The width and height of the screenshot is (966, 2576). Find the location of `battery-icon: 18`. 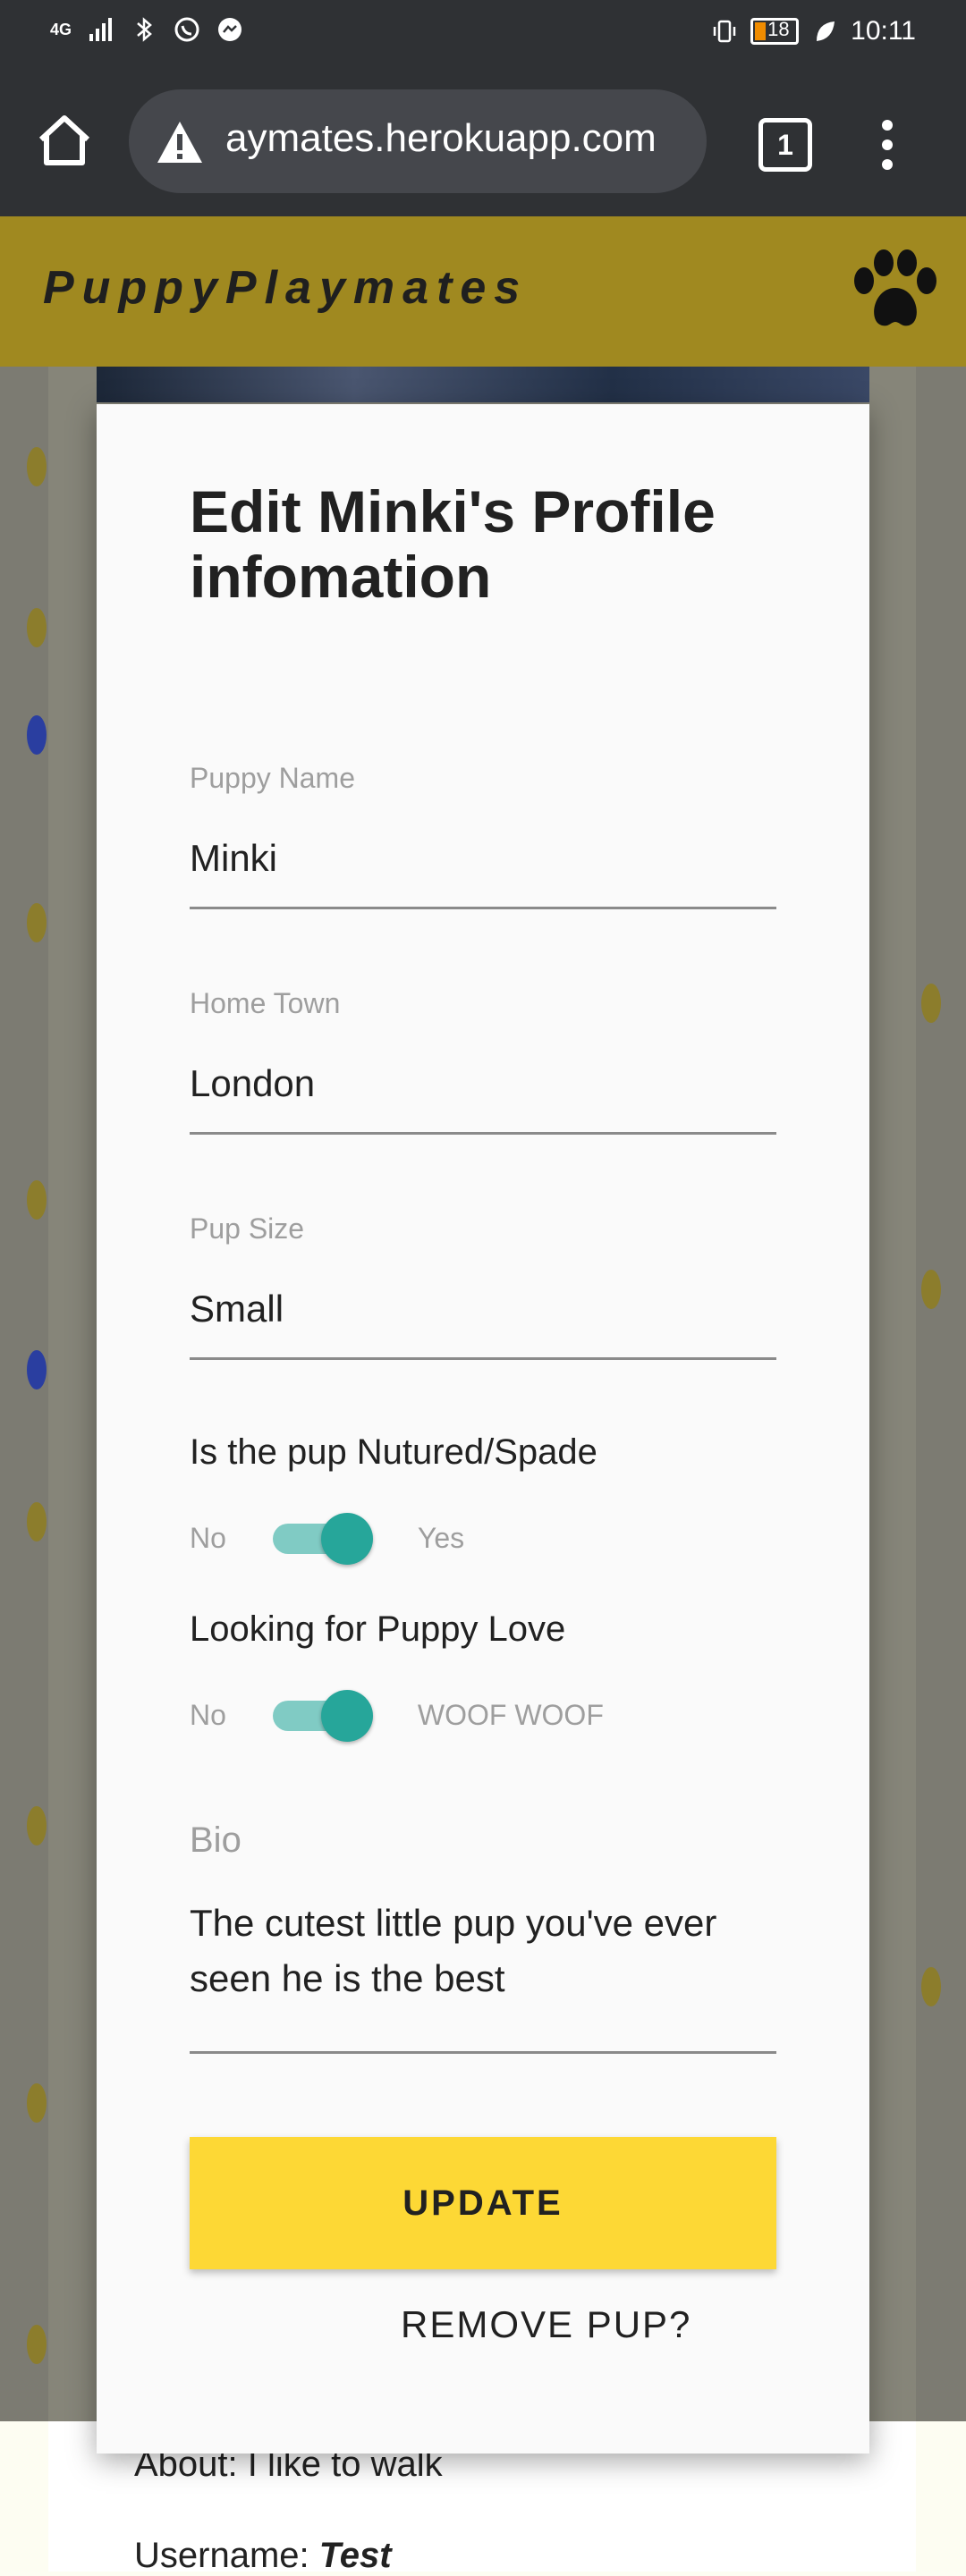

battery-icon: 18 is located at coordinates (775, 31).